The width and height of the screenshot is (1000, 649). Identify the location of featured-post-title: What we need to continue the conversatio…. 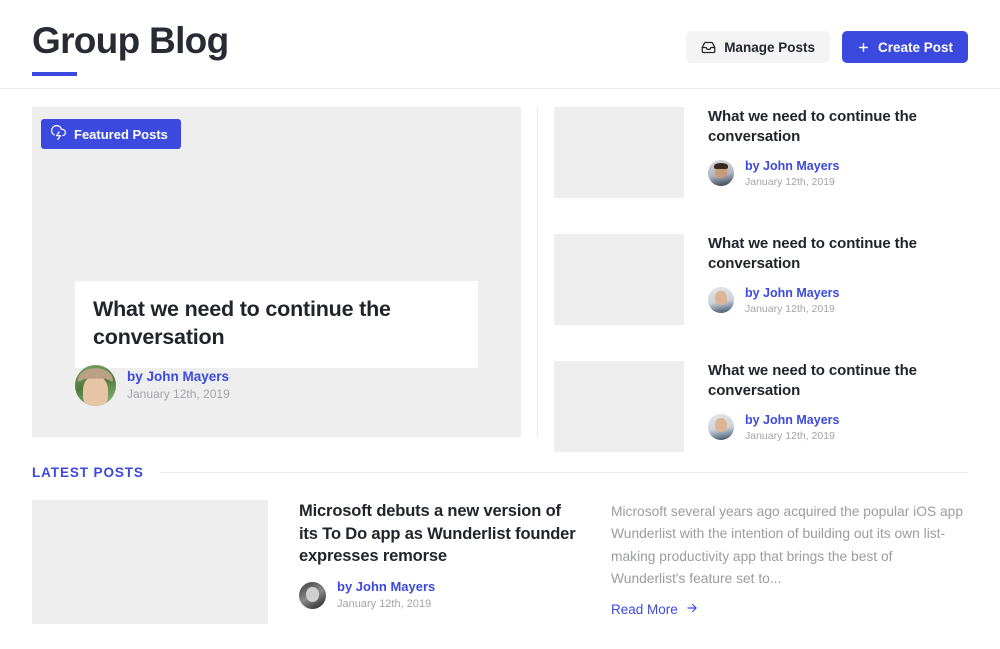
(242, 323).